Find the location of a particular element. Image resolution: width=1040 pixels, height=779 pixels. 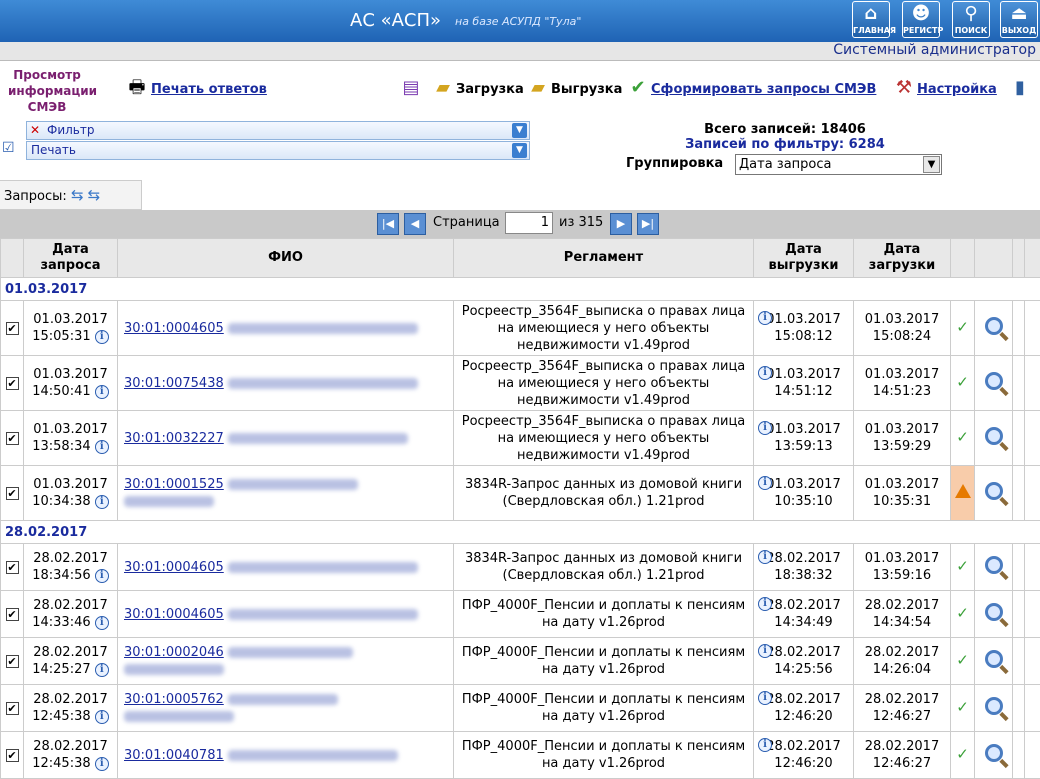

clear-filter-icon: ✕ is located at coordinates (35, 130).